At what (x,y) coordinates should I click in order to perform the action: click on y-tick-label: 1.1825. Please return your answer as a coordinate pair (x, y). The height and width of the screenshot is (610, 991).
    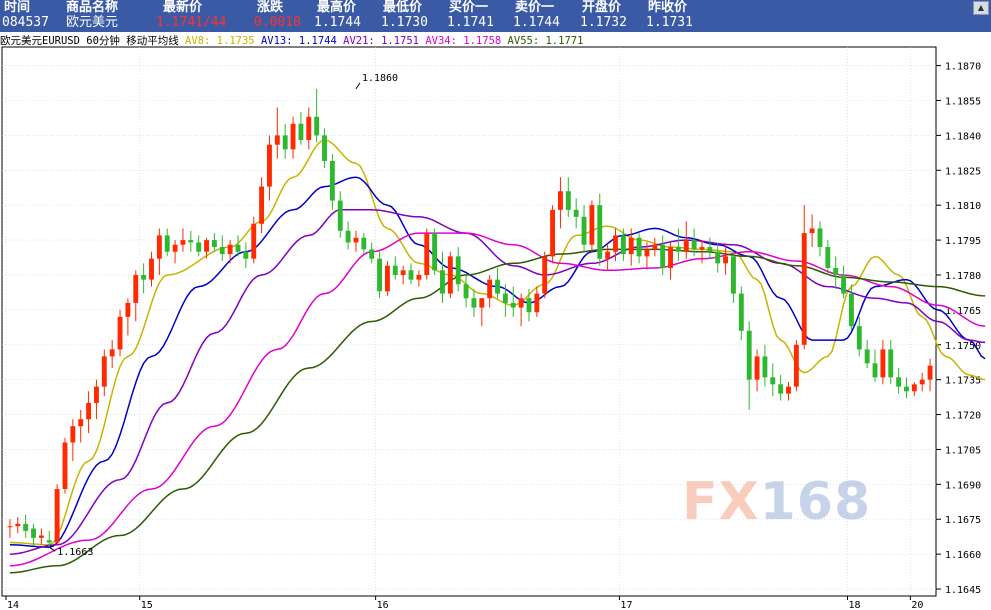
    Looking at the image, I should click on (963, 171).